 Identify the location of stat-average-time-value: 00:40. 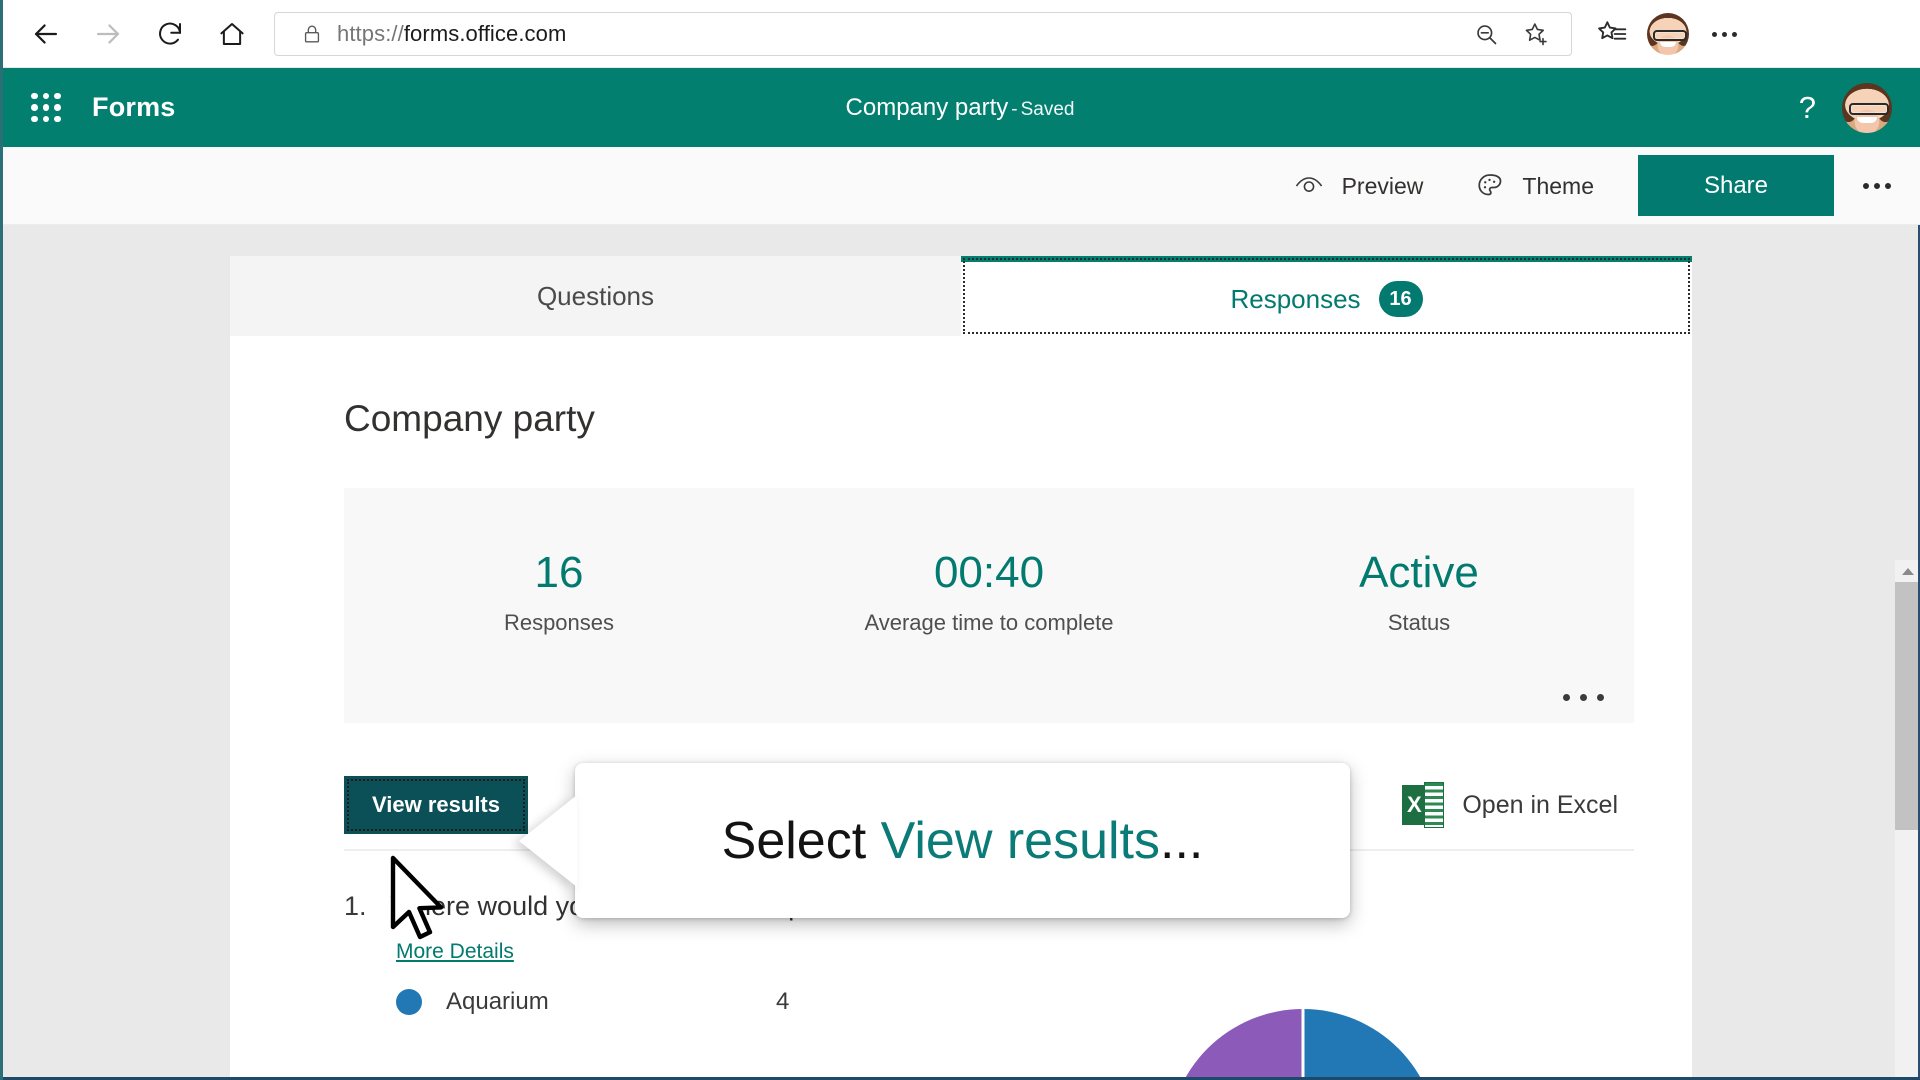
(989, 572).